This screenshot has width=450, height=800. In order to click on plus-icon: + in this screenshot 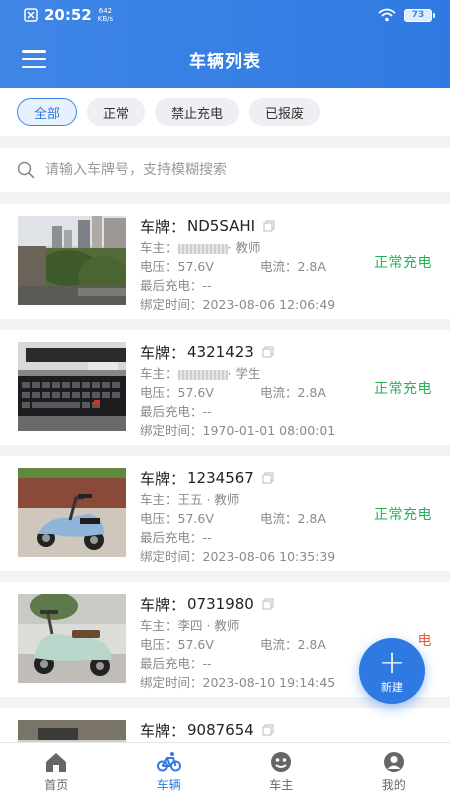, I will do `click(392, 662)`.